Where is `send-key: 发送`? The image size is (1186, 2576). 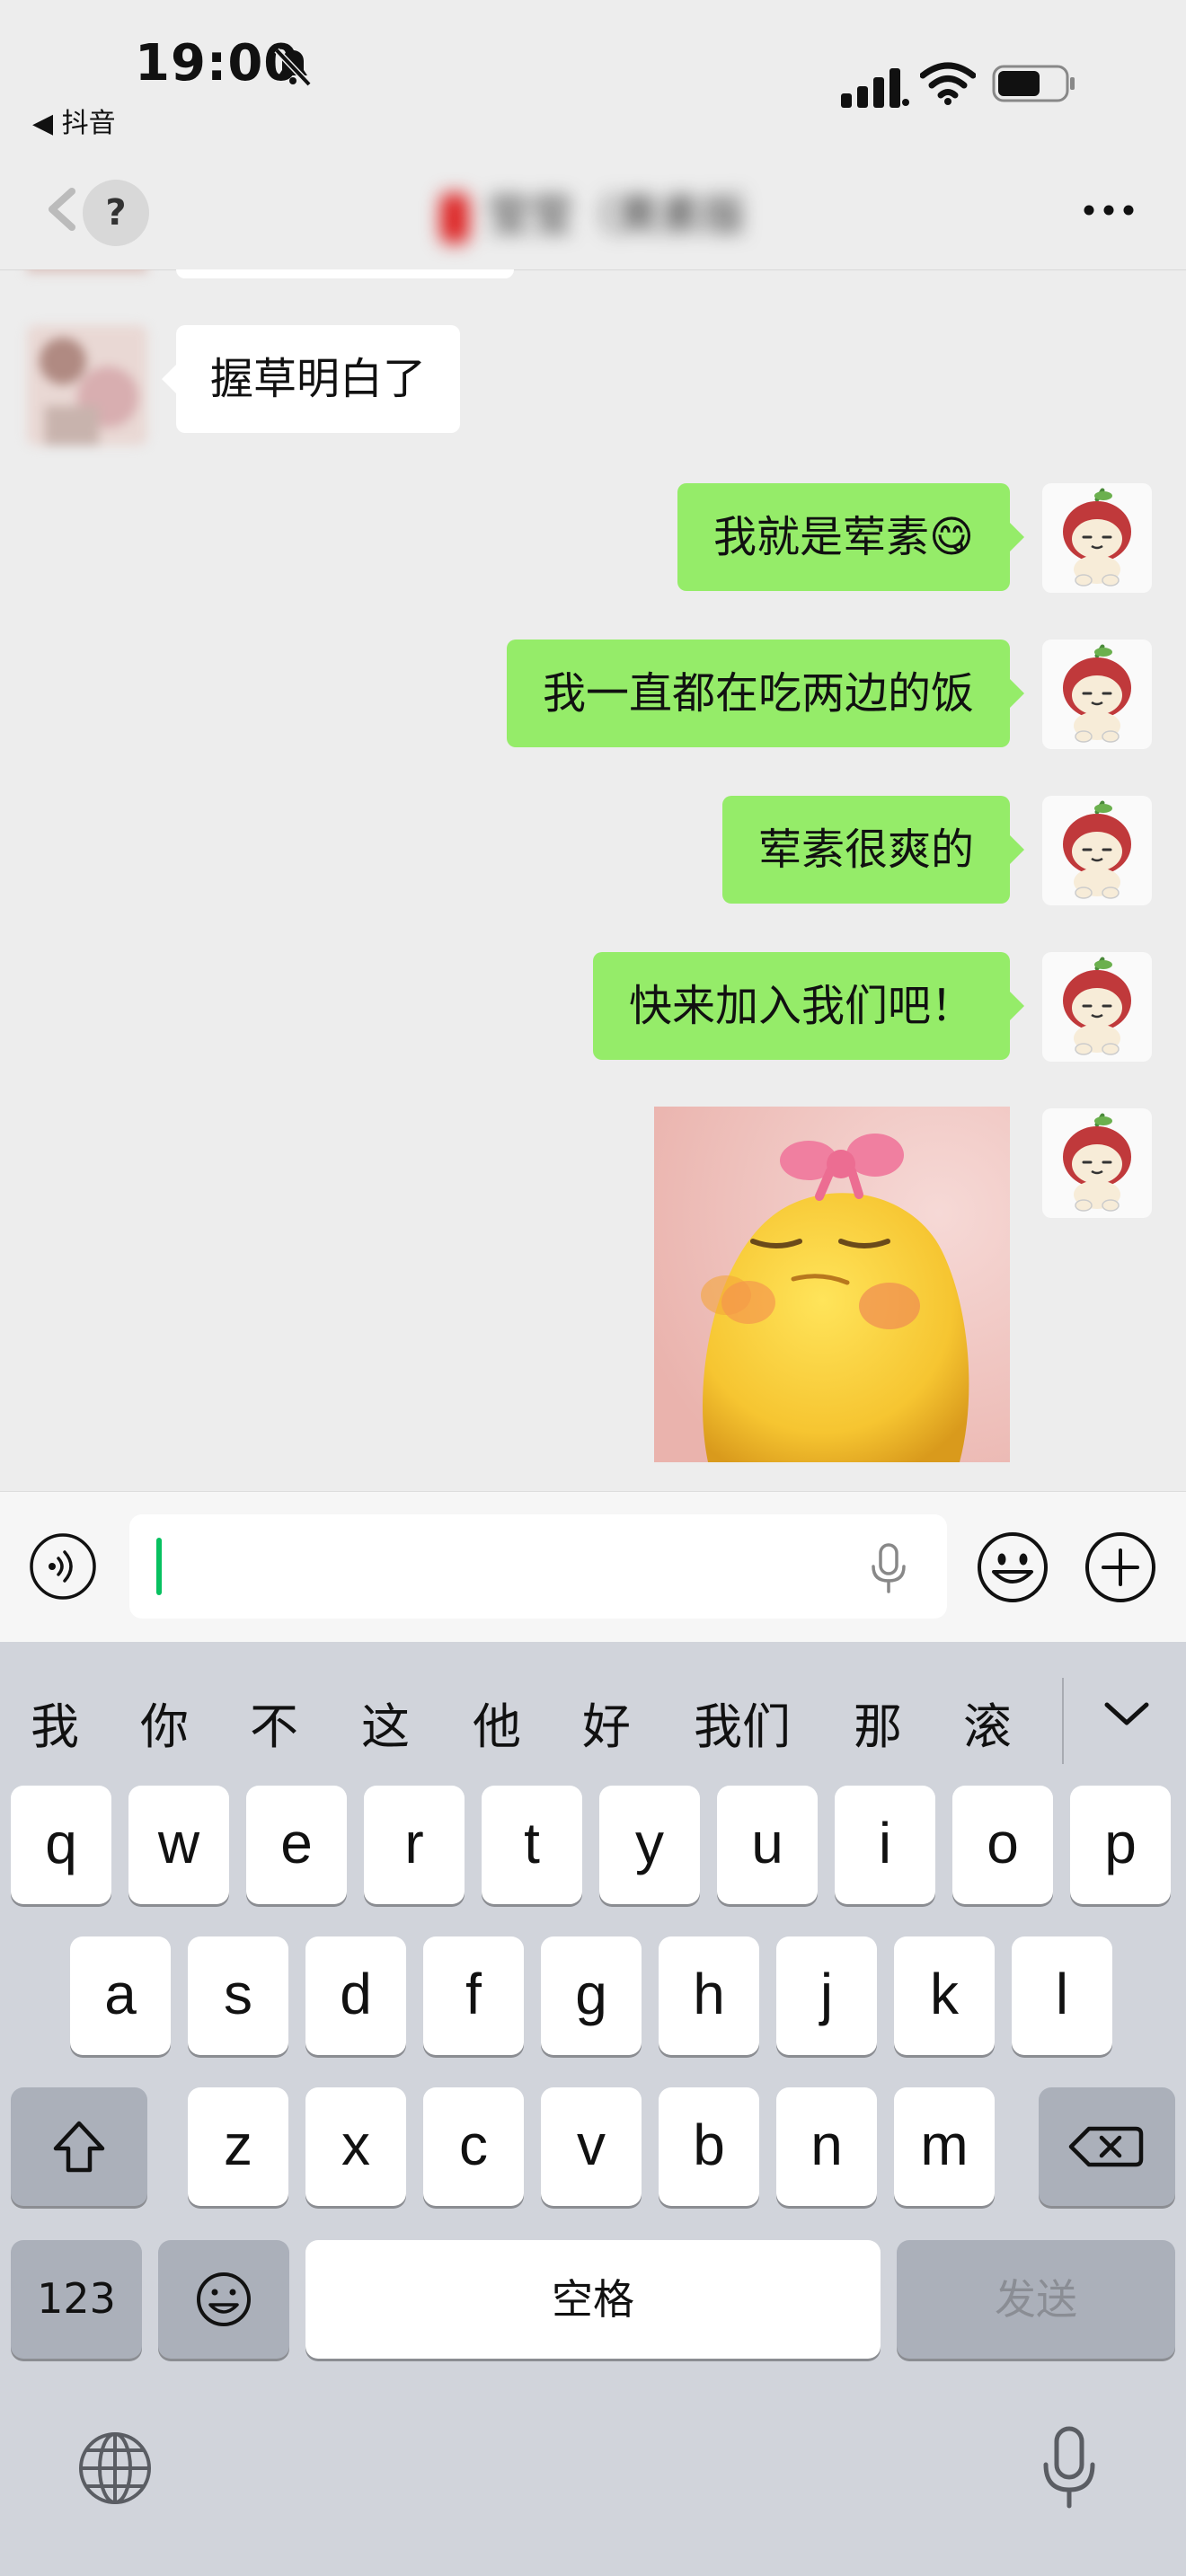 send-key: 发送 is located at coordinates (1036, 2299).